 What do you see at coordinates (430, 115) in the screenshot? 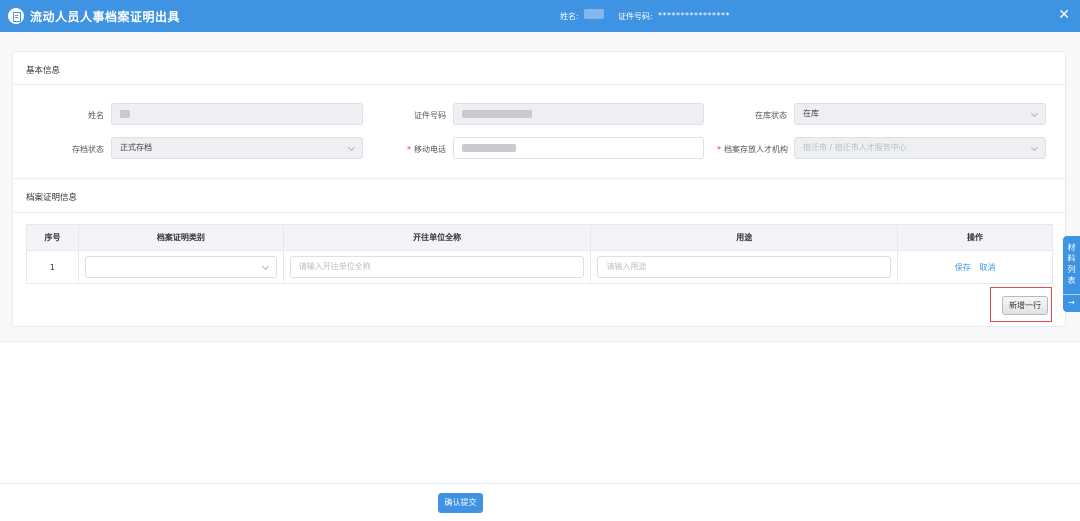
I see `id-number-label: 证件号码` at bounding box center [430, 115].